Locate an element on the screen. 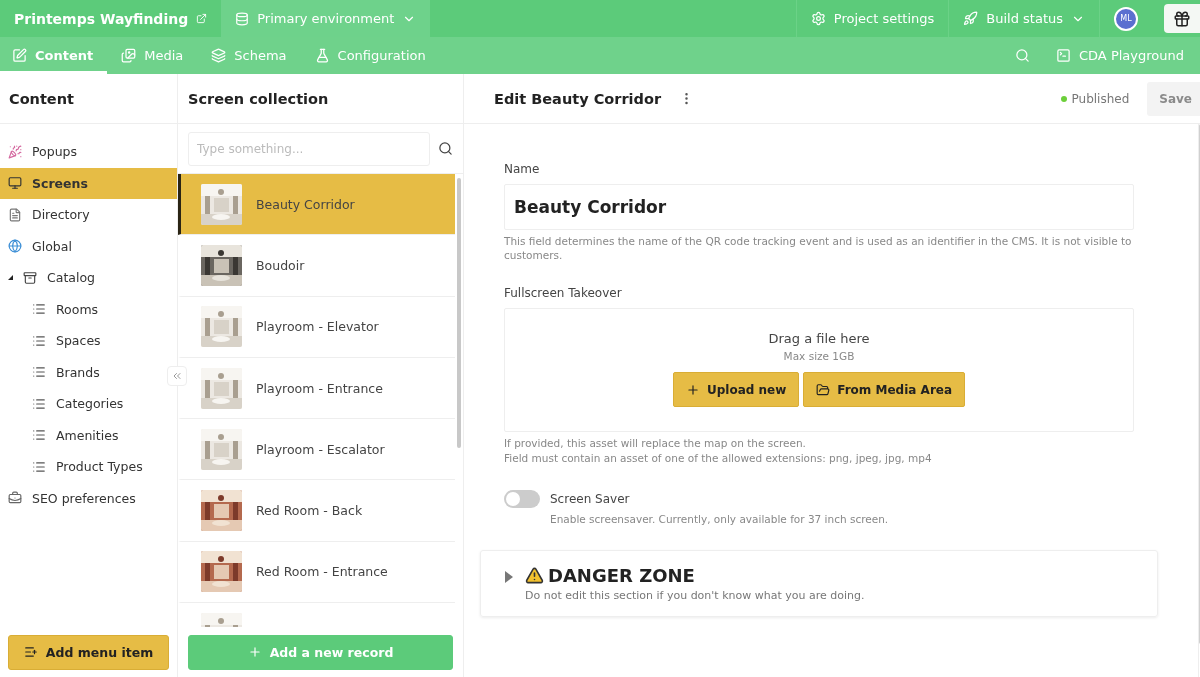 This screenshot has width=1200, height=677. toolbox-icon is located at coordinates (15, 498).